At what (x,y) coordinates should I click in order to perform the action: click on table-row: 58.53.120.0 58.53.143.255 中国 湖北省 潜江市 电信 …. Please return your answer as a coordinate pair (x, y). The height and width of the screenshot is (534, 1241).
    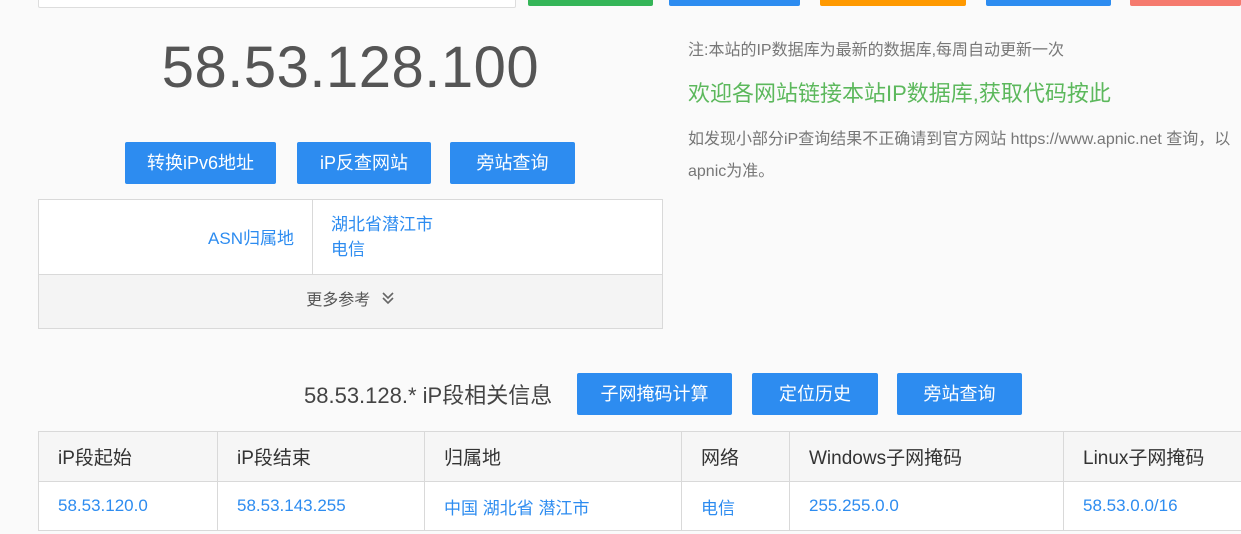
    Looking at the image, I should click on (639, 506).